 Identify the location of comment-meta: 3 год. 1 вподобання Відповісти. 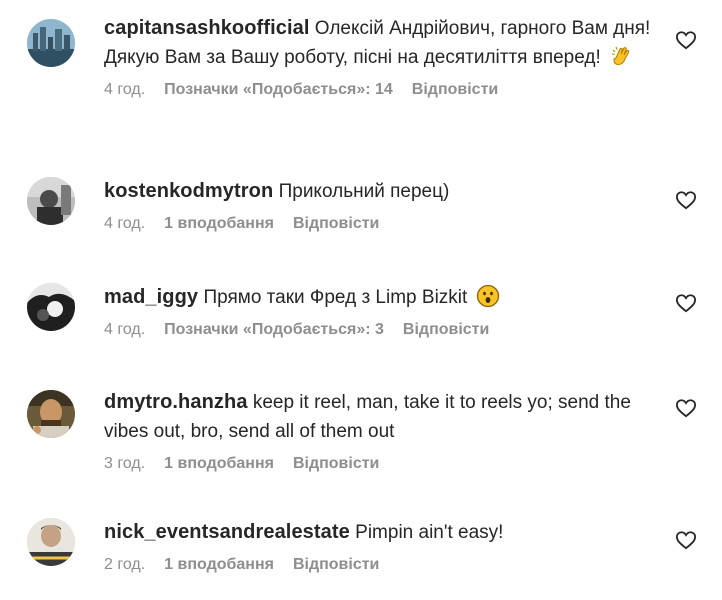
(384, 464).